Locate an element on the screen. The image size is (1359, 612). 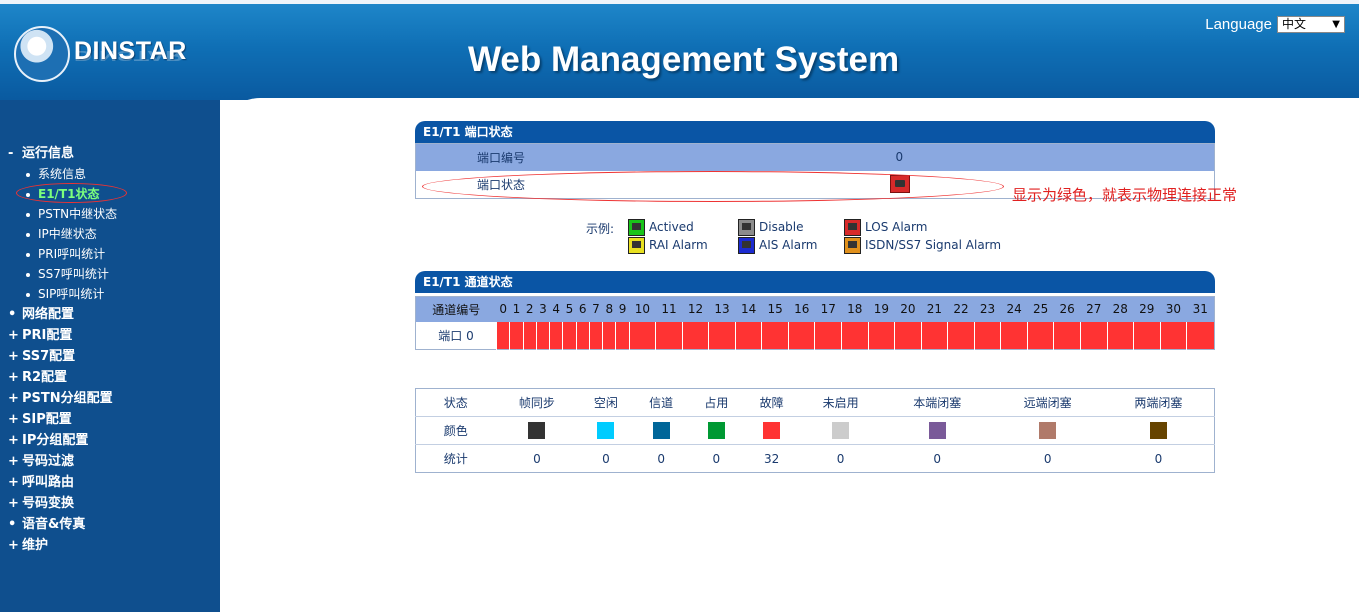
sidebar-group-label: SS7配置 is located at coordinates (49, 356).